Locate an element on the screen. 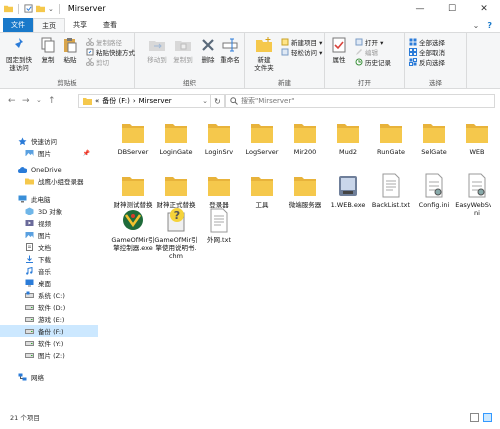 This screenshot has height=429, width=500. select-none-button: 全部取消 is located at coordinates (427, 52).